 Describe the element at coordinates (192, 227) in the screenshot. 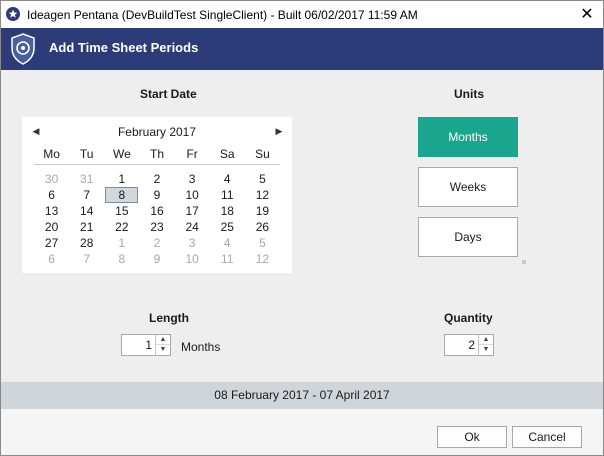

I see `calendar-day: 24` at that location.